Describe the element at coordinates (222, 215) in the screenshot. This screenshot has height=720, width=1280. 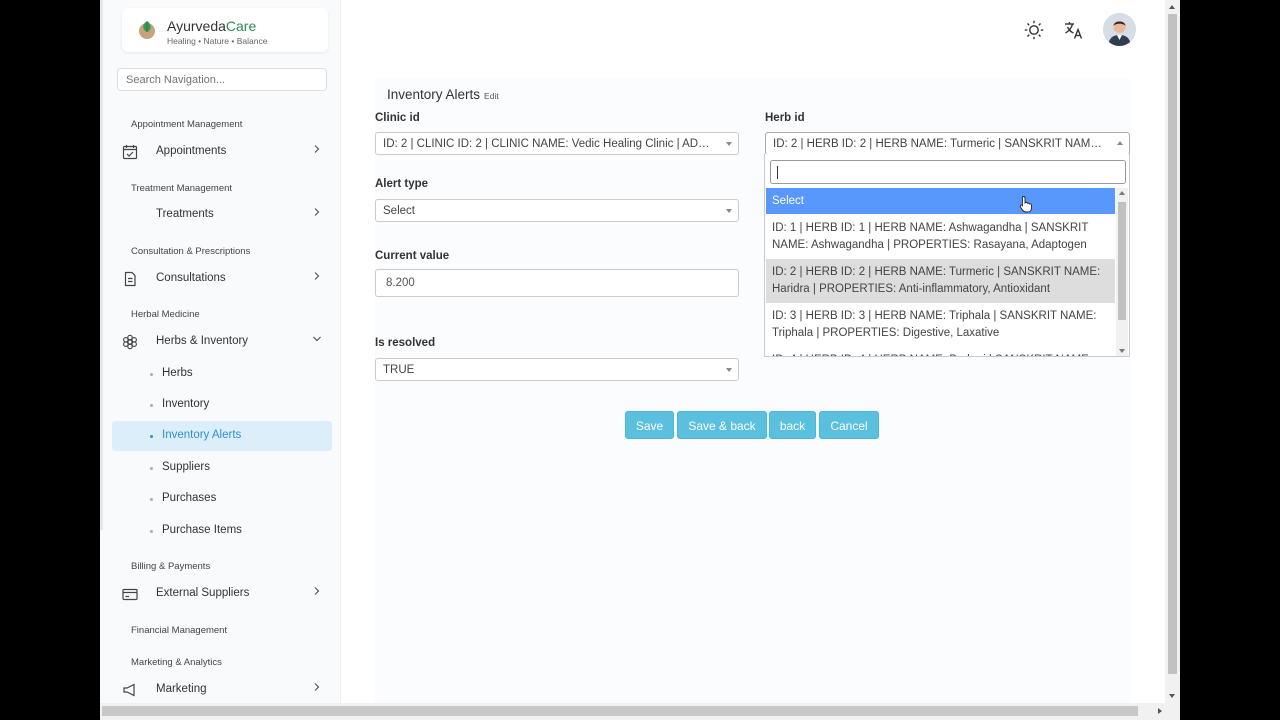
I see `sidebar-item-treatments: Treatments` at that location.